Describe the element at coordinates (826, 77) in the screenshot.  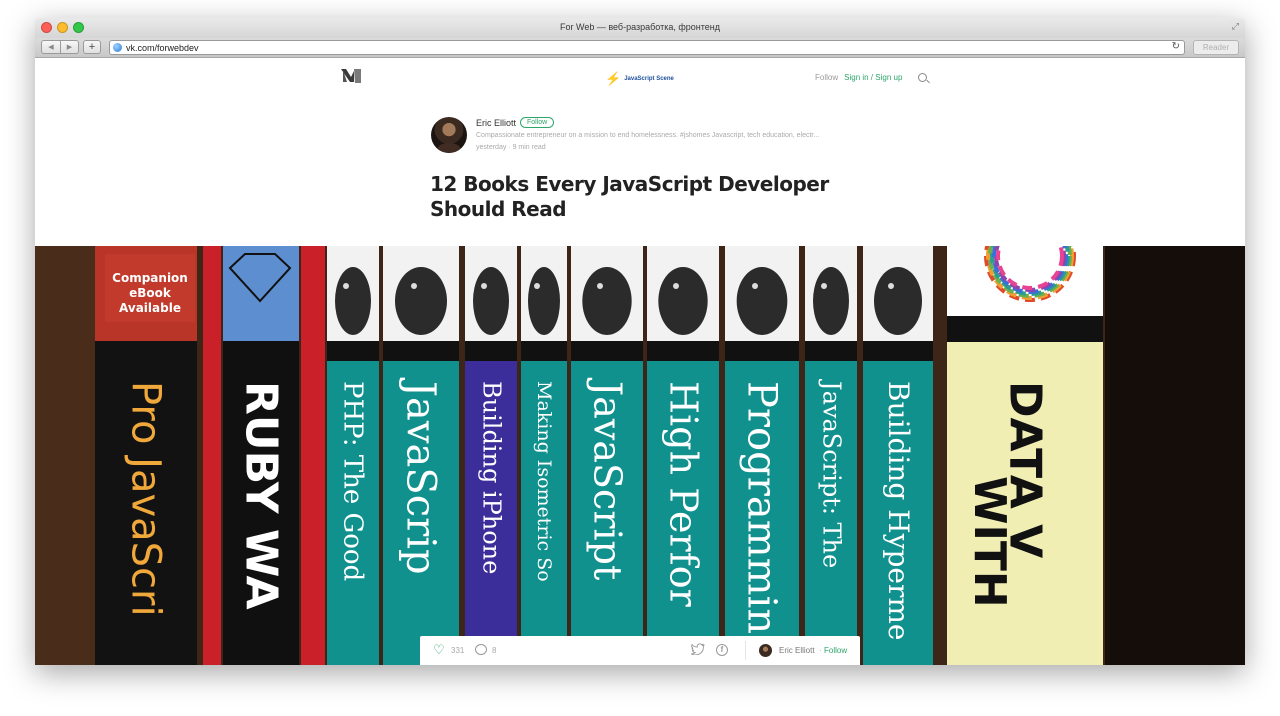
I see `nav-follow-link: Follow` at that location.